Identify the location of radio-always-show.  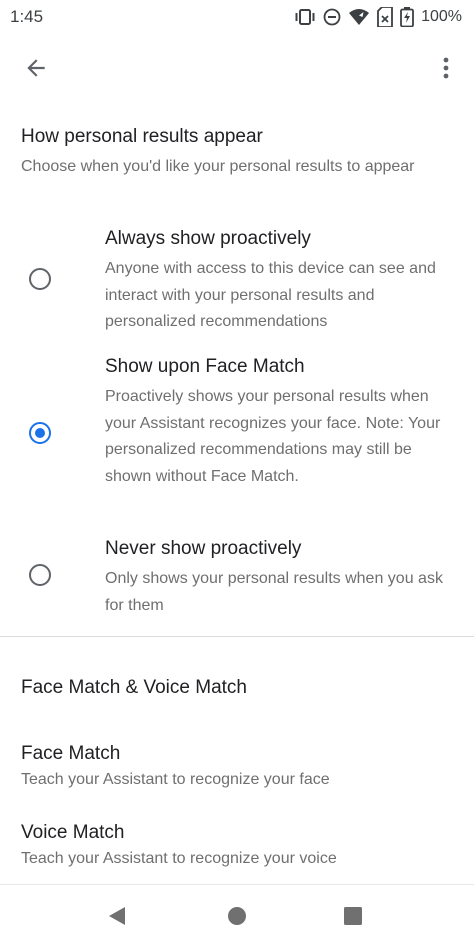
(40, 279).